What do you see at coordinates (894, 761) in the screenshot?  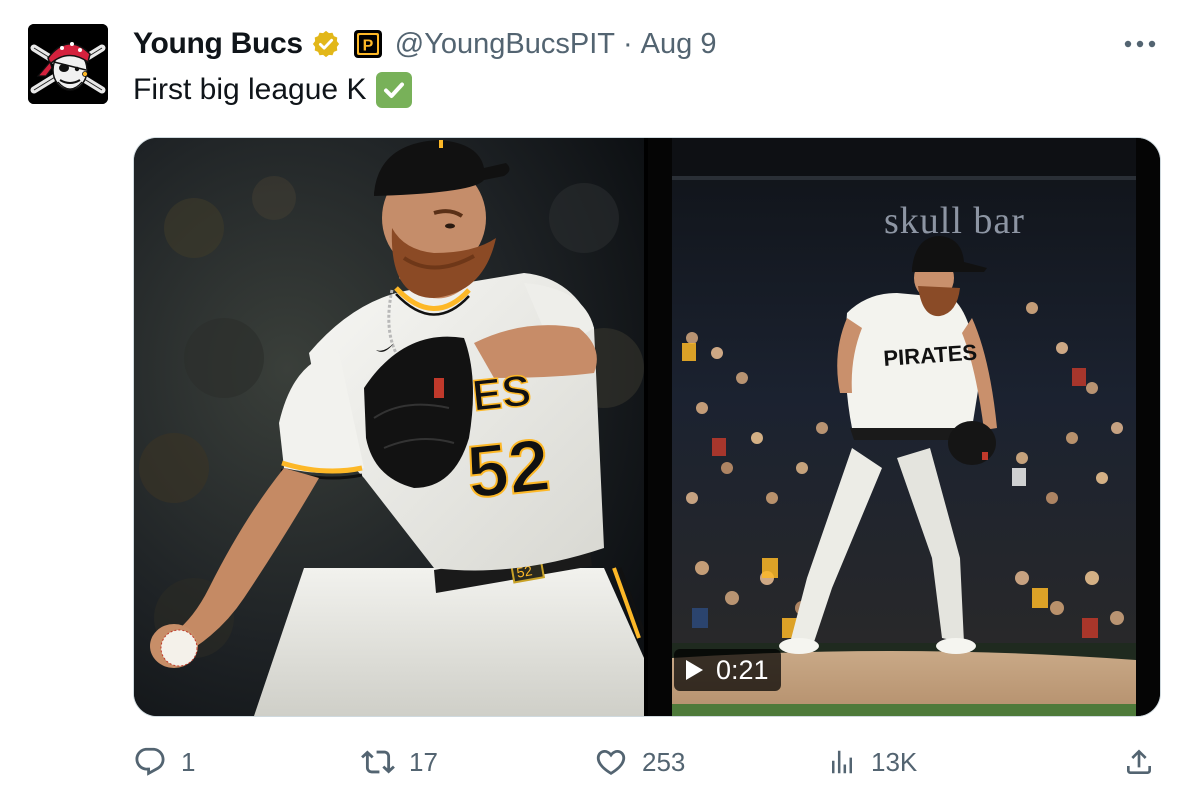 I see `views-count: 13K` at bounding box center [894, 761].